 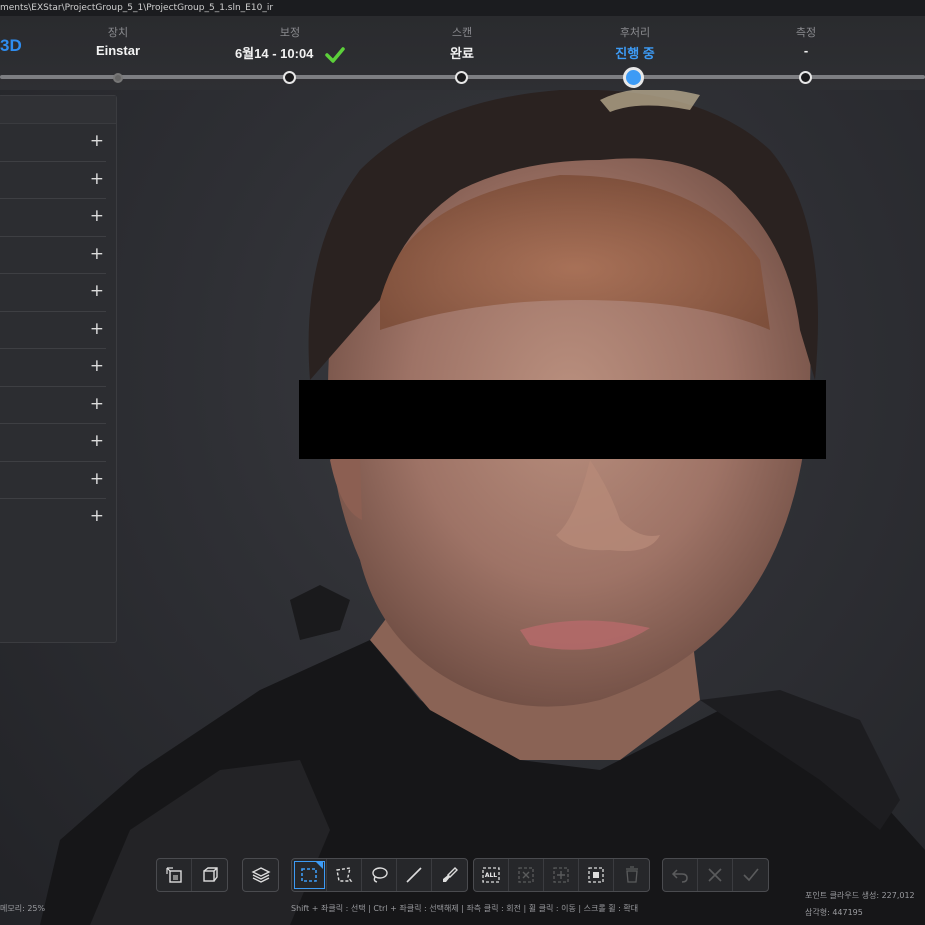 What do you see at coordinates (11, 45) in the screenshot?
I see `app-brand: 3D` at bounding box center [11, 45].